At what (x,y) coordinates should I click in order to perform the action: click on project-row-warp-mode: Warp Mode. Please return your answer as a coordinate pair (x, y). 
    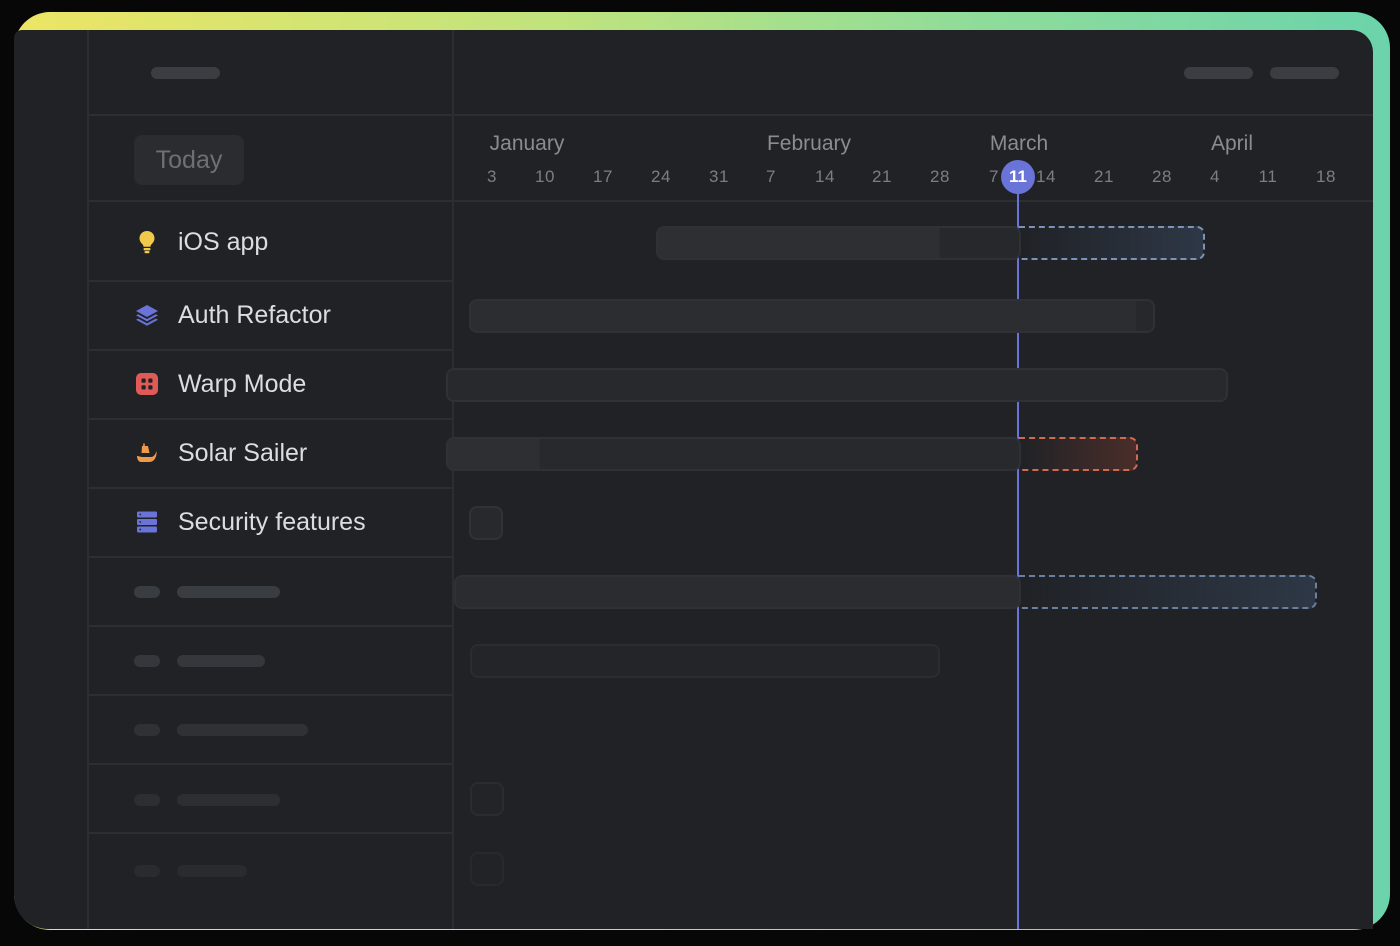
    Looking at the image, I should click on (272, 384).